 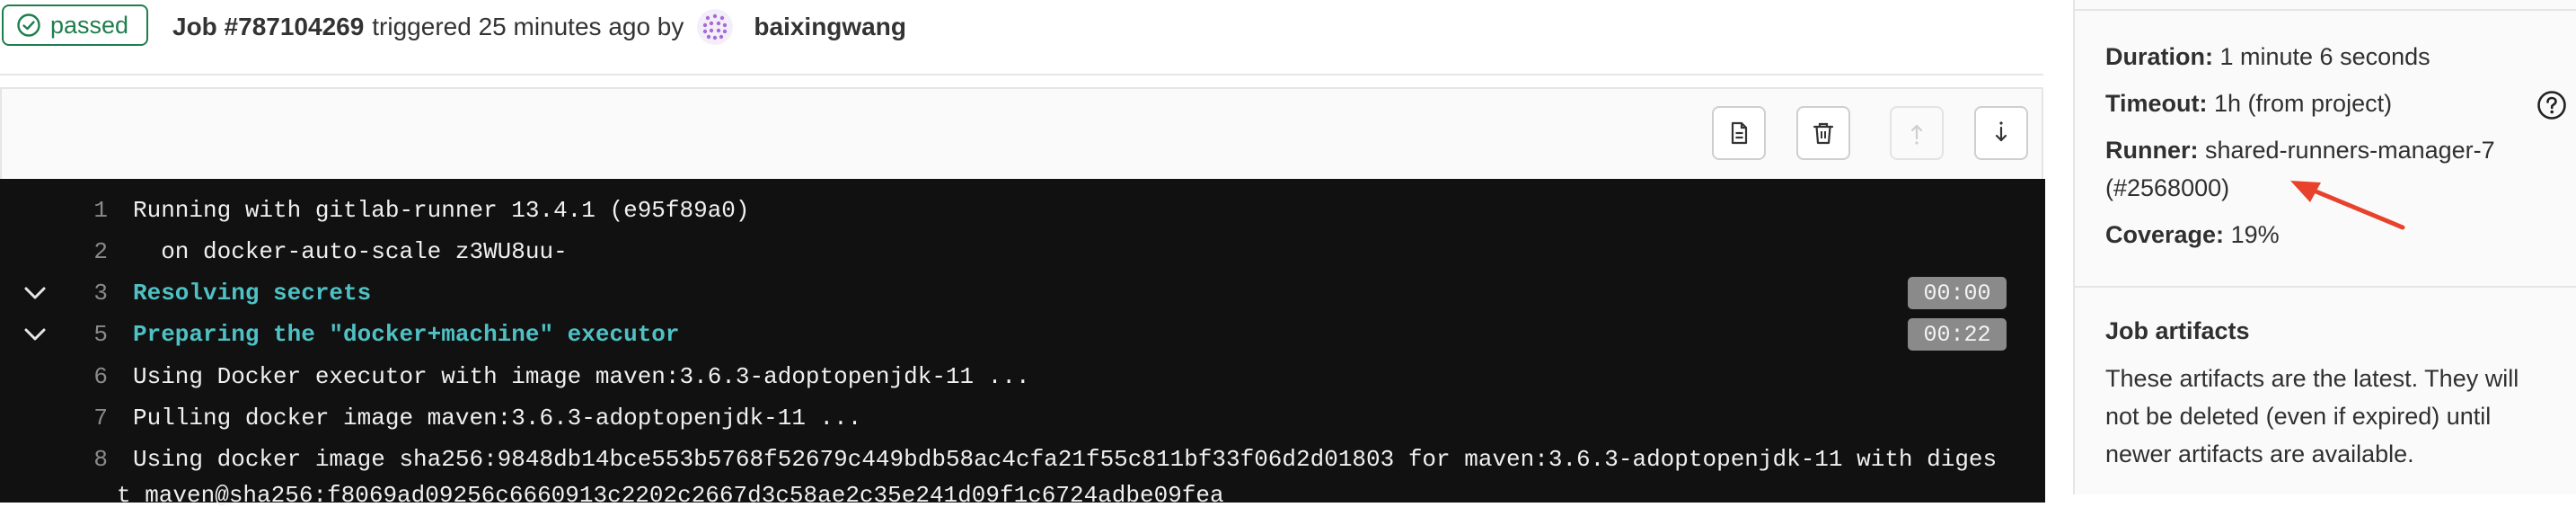 What do you see at coordinates (406, 334) in the screenshot?
I see `section-title: Preparing the "docker+machine" executor` at bounding box center [406, 334].